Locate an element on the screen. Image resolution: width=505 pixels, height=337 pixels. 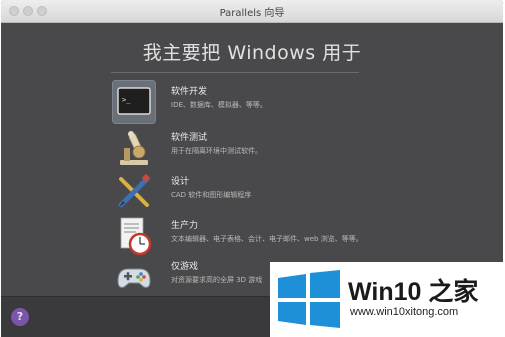
watermark-url: www.win10xitong.com is located at coordinates (404, 312).